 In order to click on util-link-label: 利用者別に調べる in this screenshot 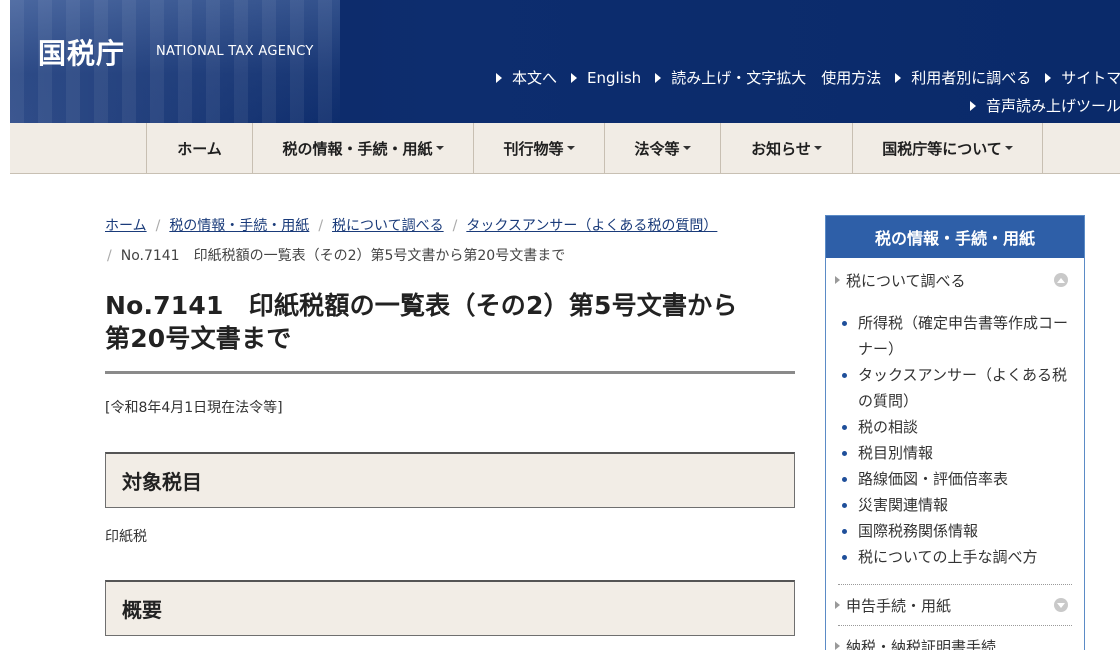, I will do `click(971, 78)`.